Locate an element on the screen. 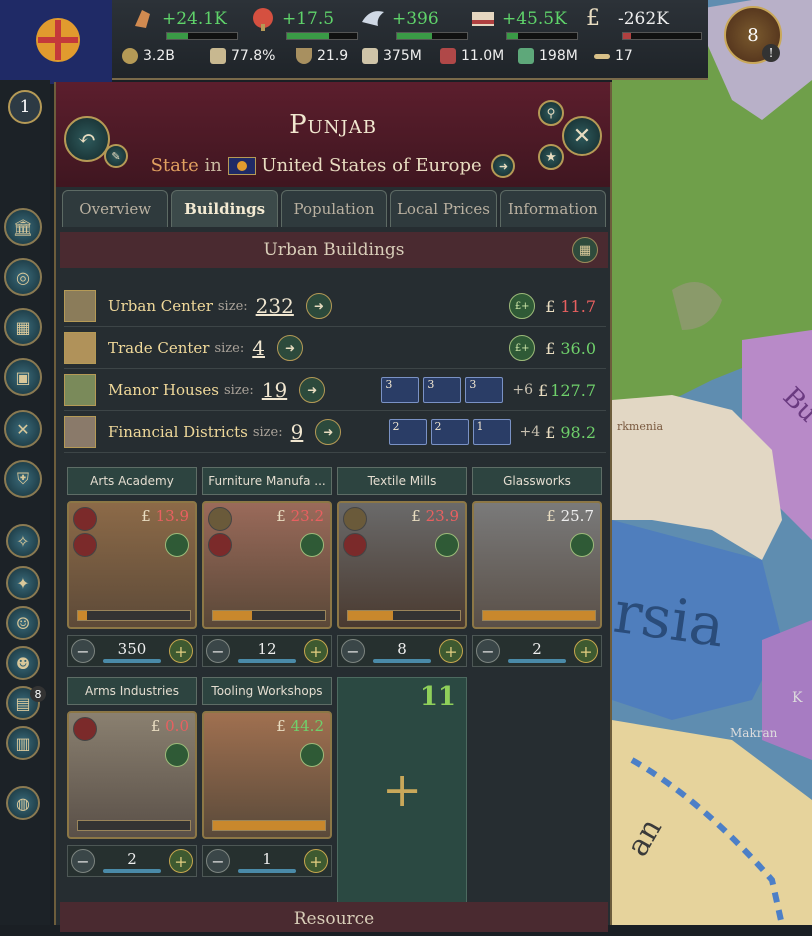  building-card-arts-academy: Arts Academy £ 13.9 − 350 + is located at coordinates (132, 569).